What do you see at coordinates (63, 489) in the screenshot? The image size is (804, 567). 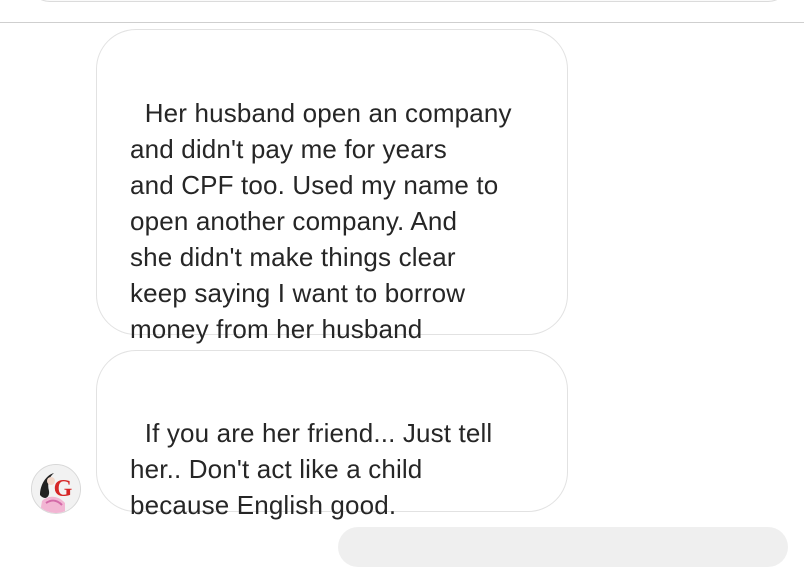 I see `avatar-letter: G` at bounding box center [63, 489].